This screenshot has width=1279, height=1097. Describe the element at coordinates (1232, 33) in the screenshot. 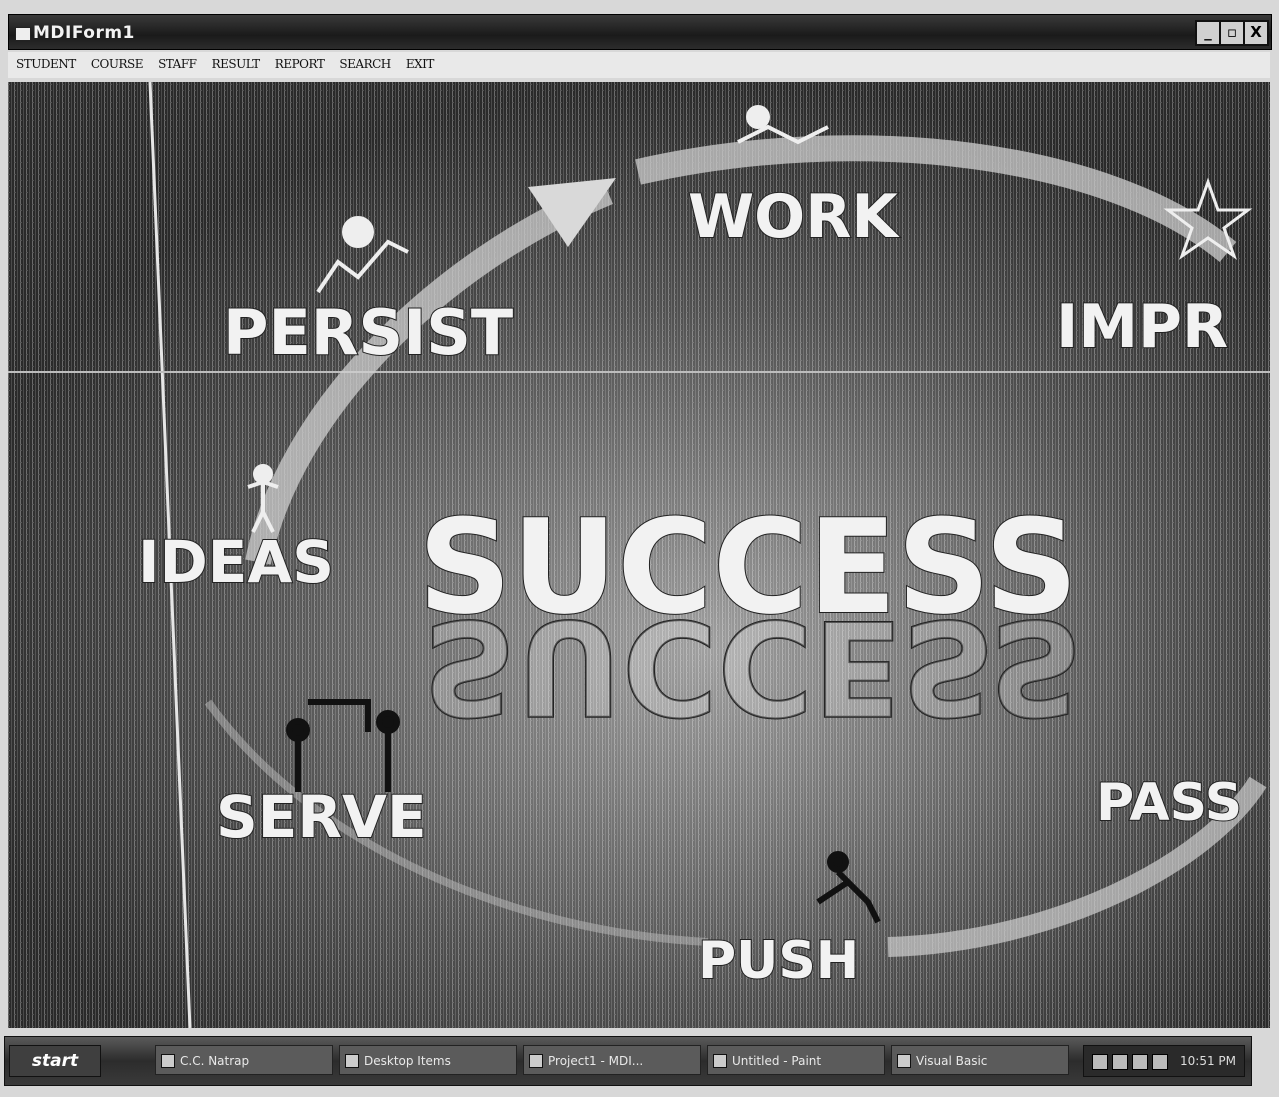

I see `maximize-button: ▫` at that location.